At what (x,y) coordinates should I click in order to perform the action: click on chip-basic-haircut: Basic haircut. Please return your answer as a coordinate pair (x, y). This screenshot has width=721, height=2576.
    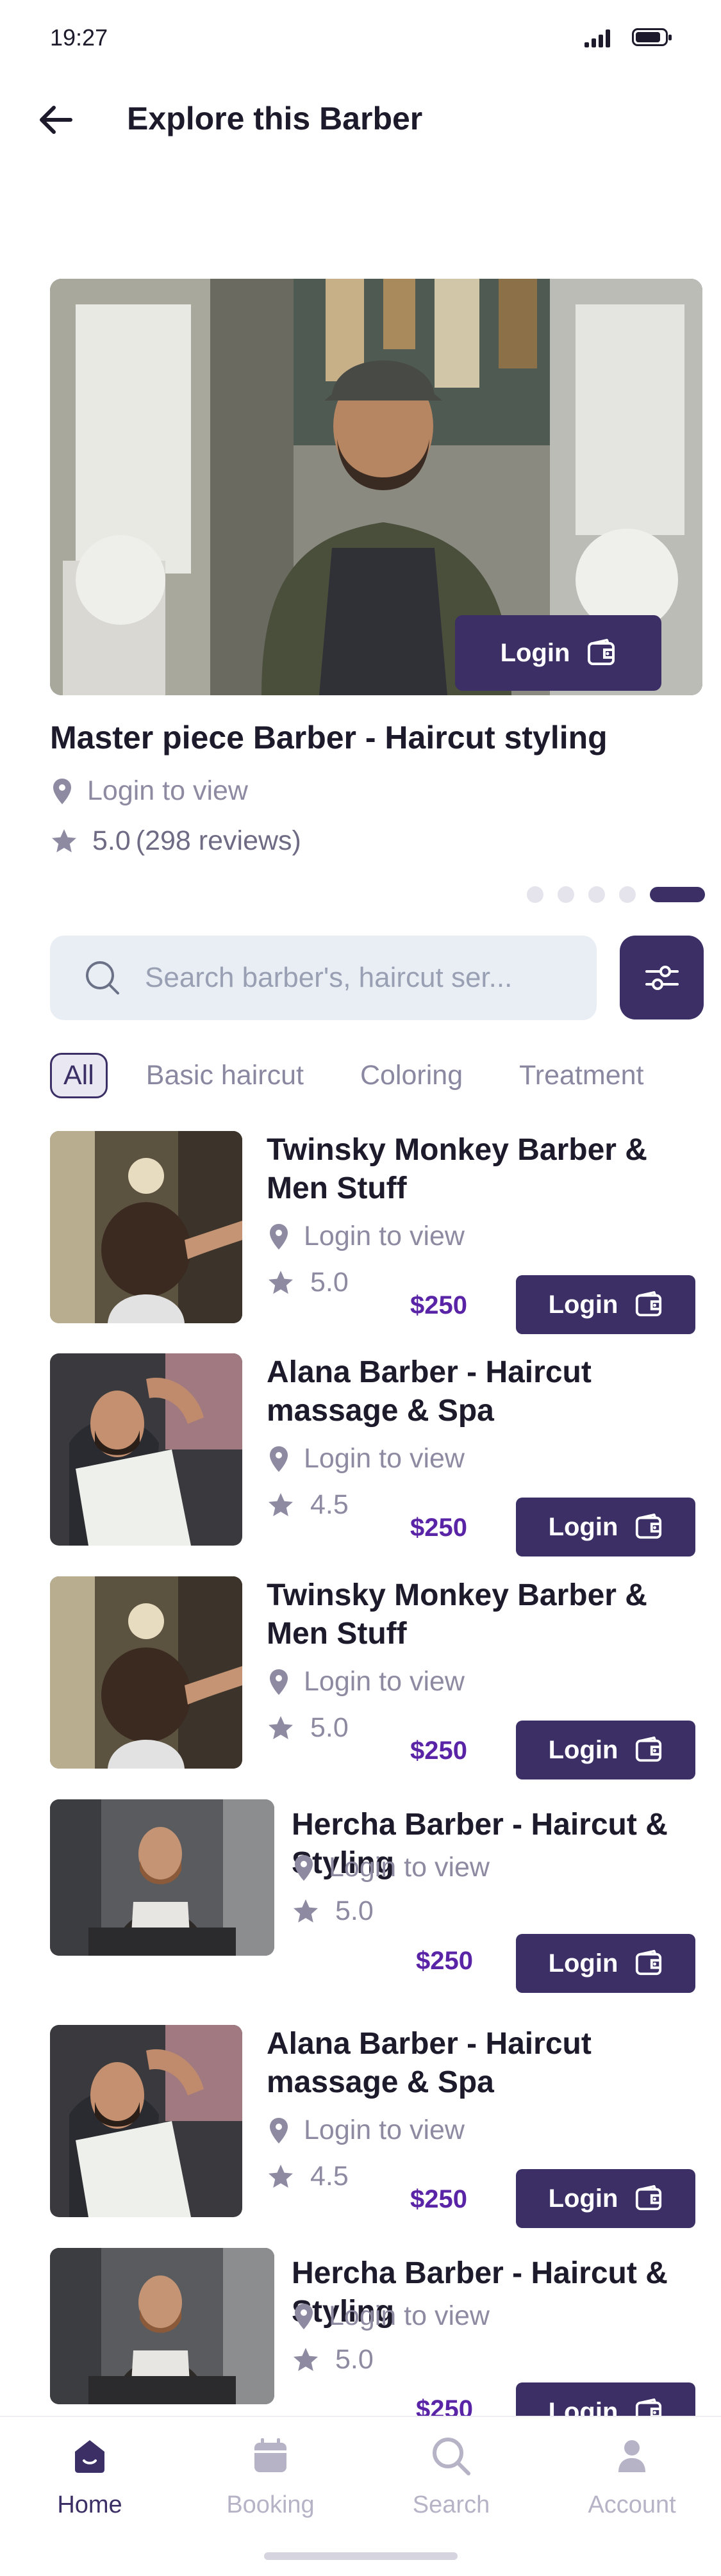
    Looking at the image, I should click on (225, 1075).